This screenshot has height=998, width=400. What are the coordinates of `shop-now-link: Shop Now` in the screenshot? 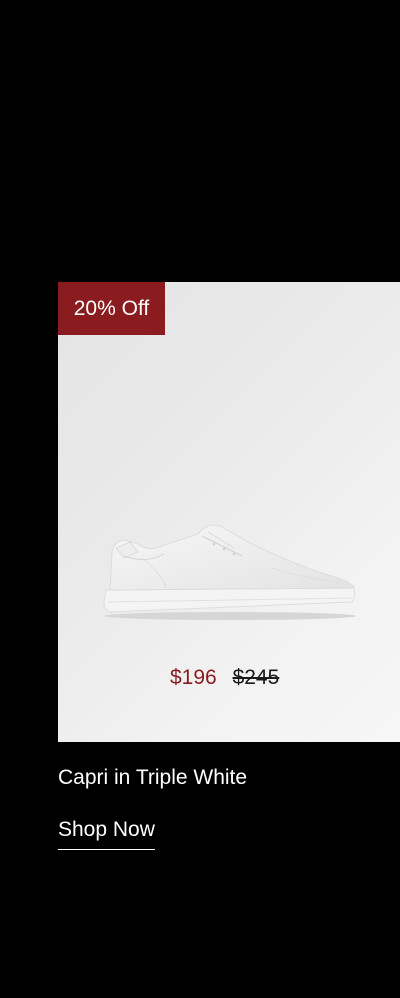 It's located at (106, 833).